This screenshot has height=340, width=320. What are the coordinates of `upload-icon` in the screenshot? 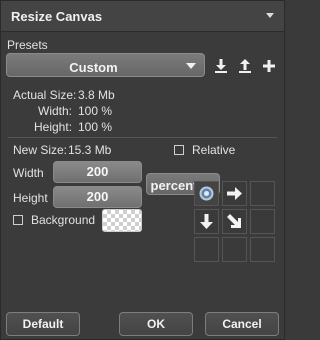 It's located at (245, 66).